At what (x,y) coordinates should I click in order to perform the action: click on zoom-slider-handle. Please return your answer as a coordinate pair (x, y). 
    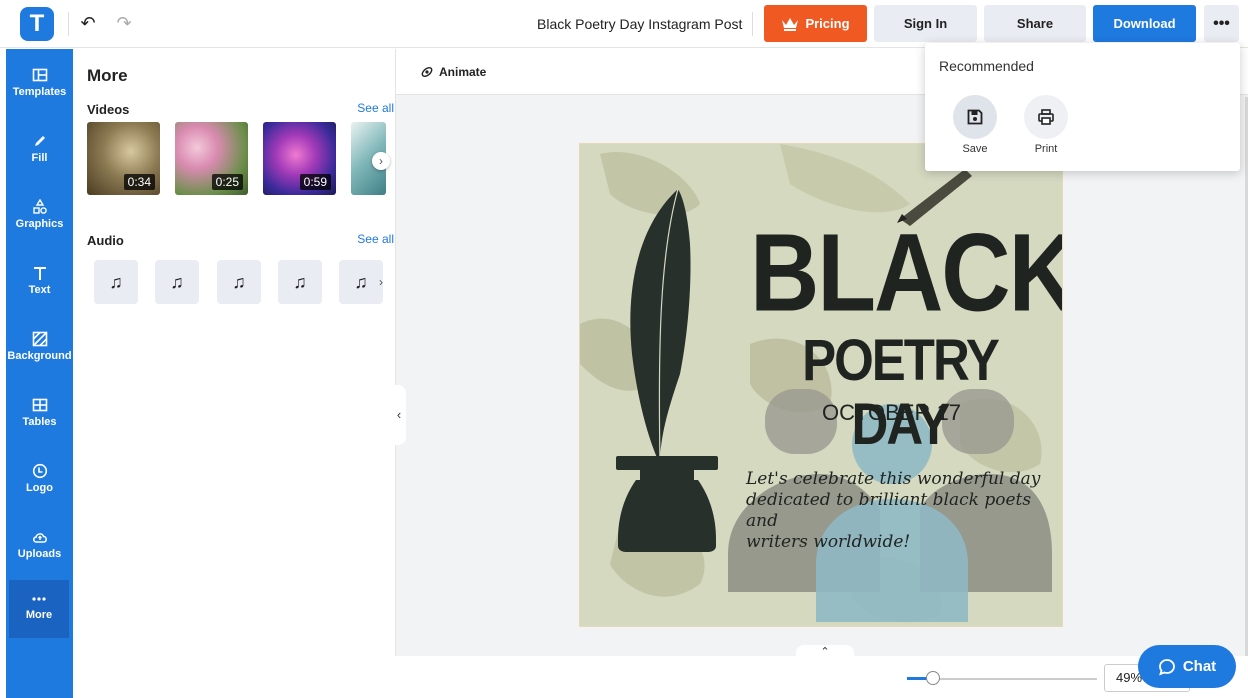
    Looking at the image, I should click on (933, 678).